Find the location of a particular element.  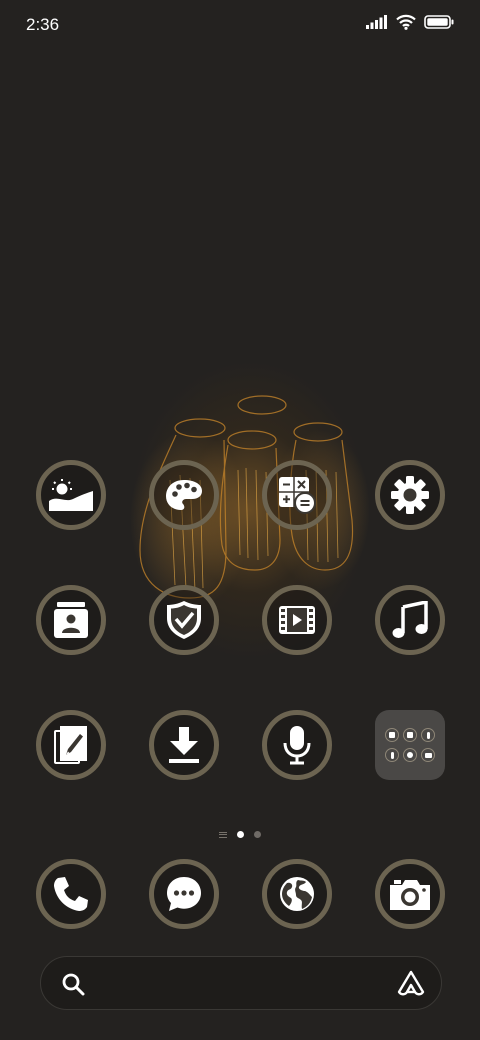

assistant-logo-icon is located at coordinates (411, 983).